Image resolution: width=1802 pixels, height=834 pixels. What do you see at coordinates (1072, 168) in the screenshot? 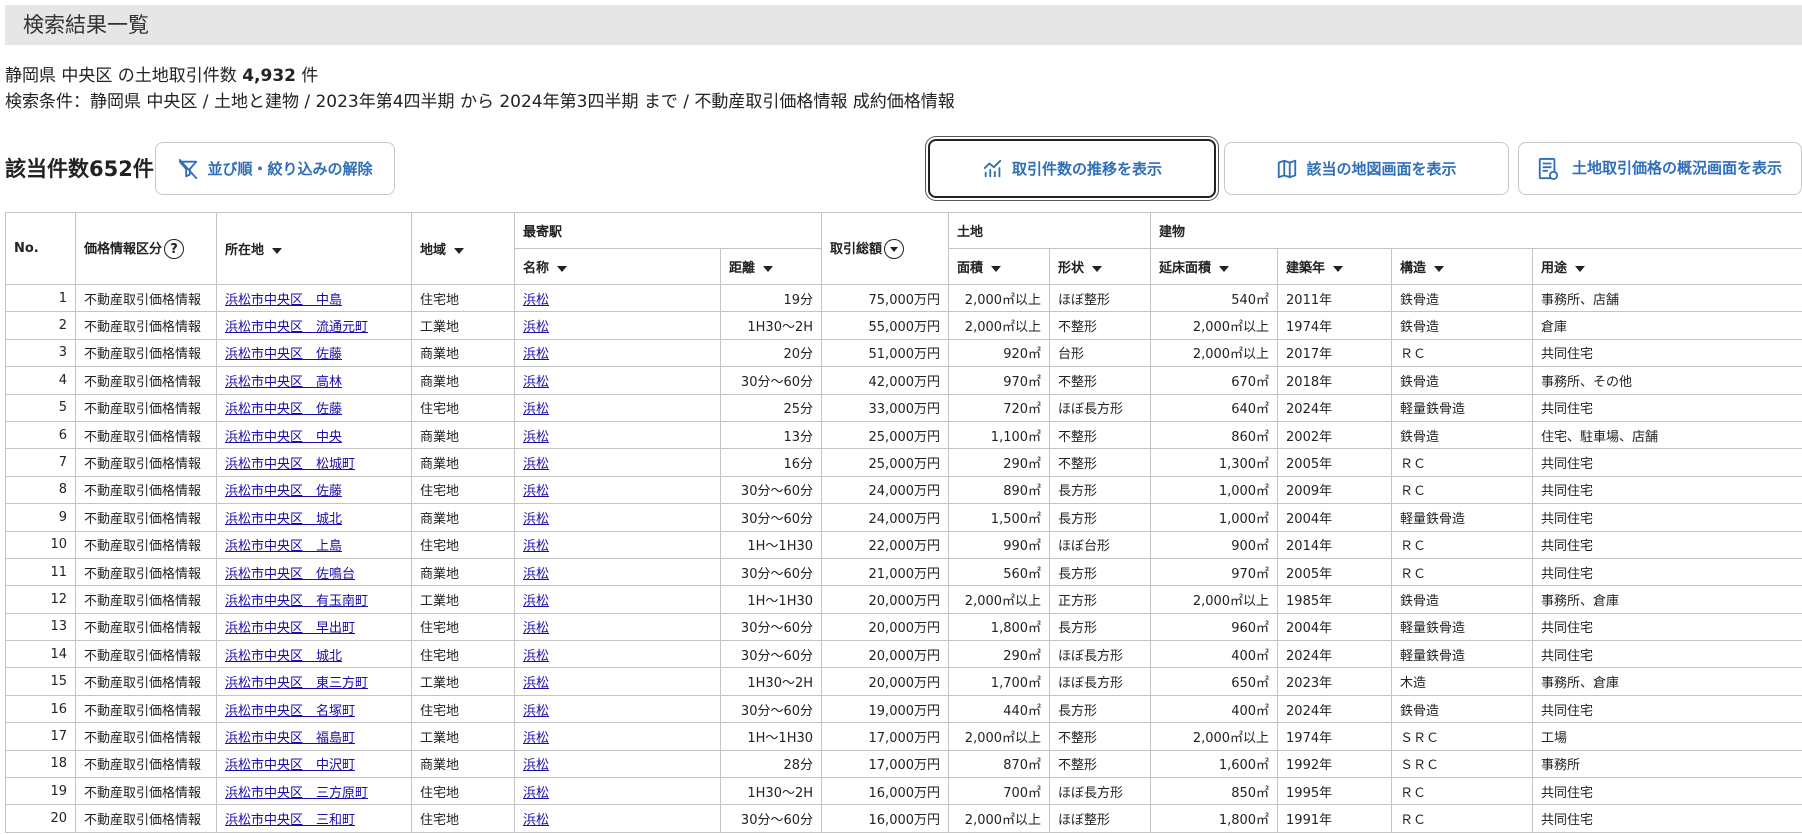
I see `show-trend-button: 取引件数の推移を表示` at bounding box center [1072, 168].